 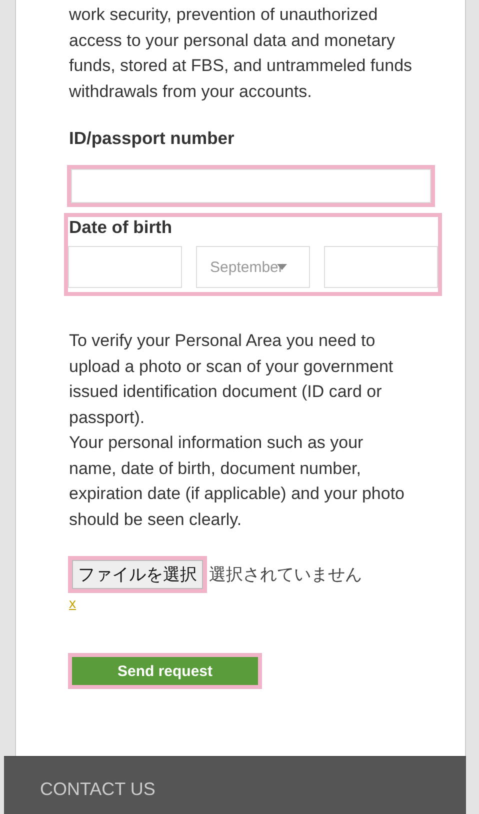 What do you see at coordinates (72, 603) in the screenshot?
I see `remove-file-link: x` at bounding box center [72, 603].